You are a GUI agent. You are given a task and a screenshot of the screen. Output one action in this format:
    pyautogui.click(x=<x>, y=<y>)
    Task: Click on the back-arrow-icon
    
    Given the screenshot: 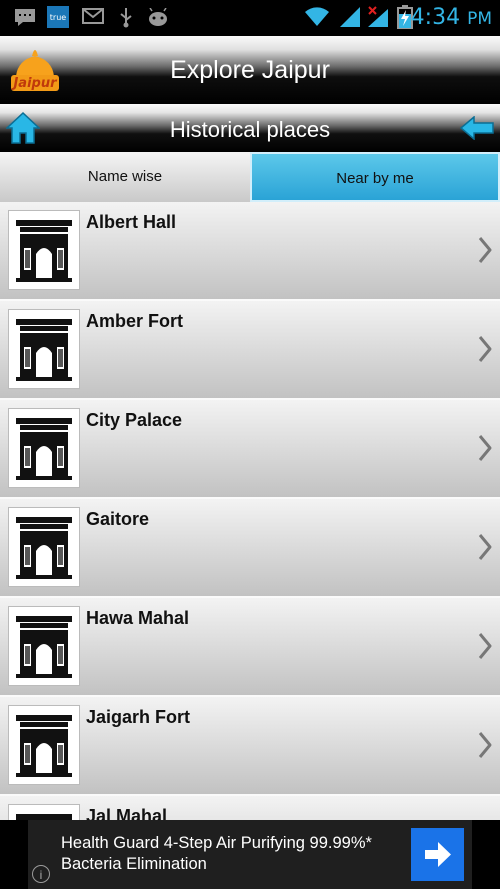 What is the action you would take?
    pyautogui.click(x=476, y=128)
    